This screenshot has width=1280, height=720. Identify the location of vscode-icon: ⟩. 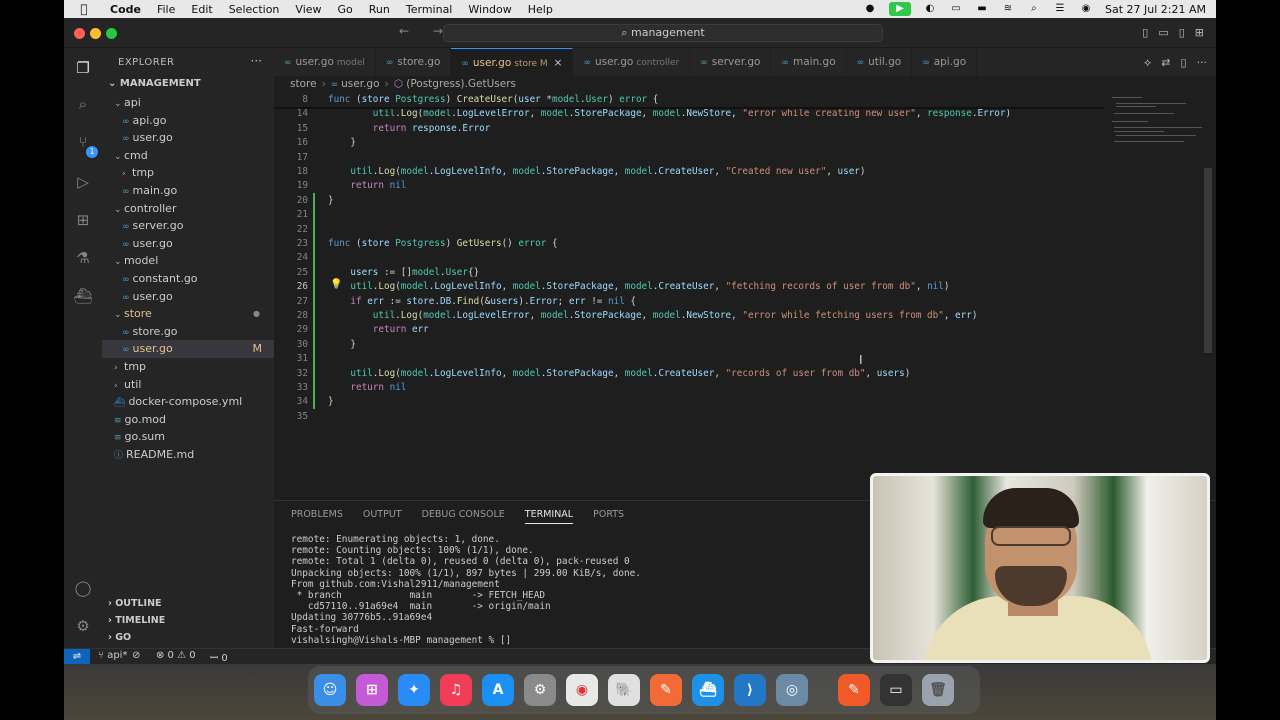
(750, 690).